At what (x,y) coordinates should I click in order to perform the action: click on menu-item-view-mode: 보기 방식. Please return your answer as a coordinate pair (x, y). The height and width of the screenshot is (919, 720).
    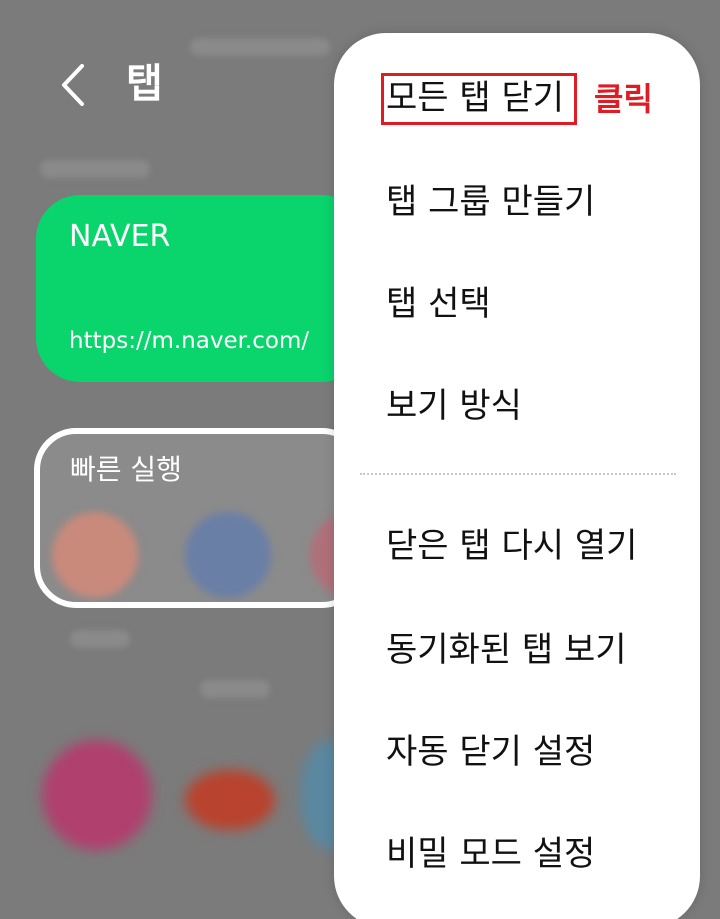
    Looking at the image, I should click on (454, 406).